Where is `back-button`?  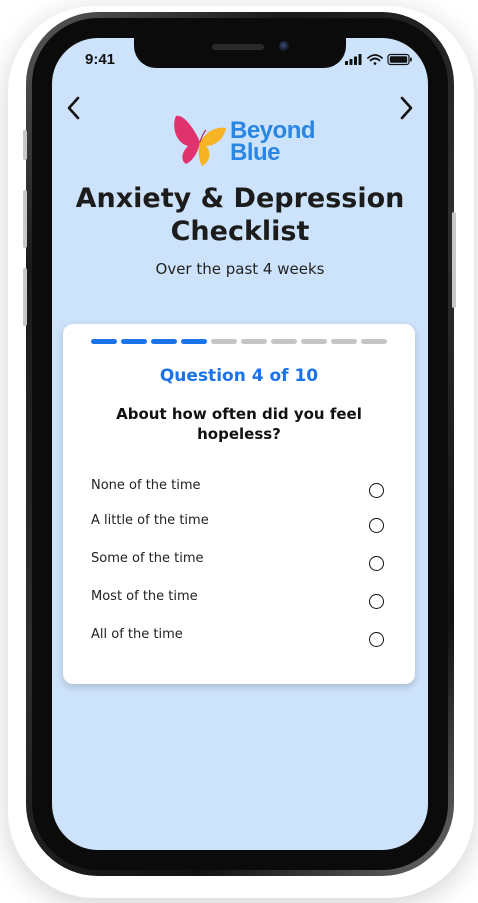 back-button is located at coordinates (74, 108).